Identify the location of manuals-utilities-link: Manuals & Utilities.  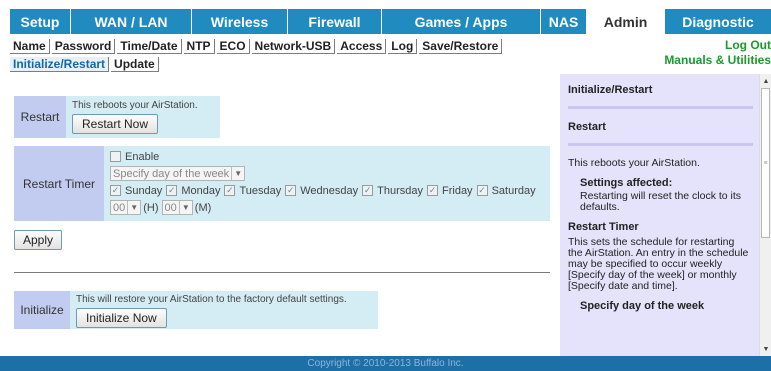
(717, 60).